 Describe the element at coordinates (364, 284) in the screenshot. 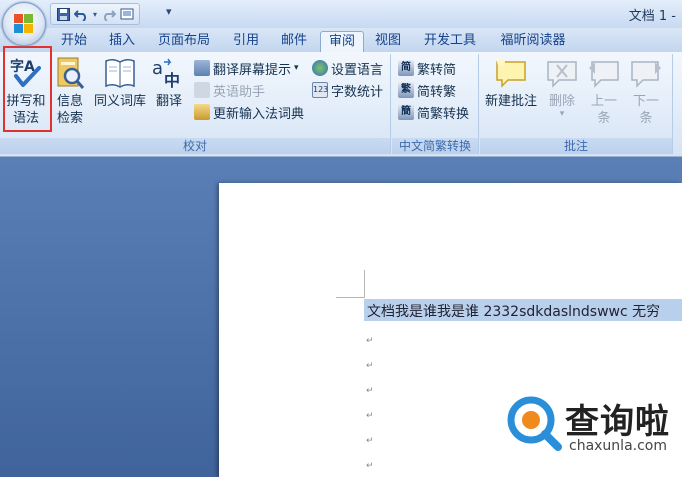

I see `crop-mark-vertical` at that location.